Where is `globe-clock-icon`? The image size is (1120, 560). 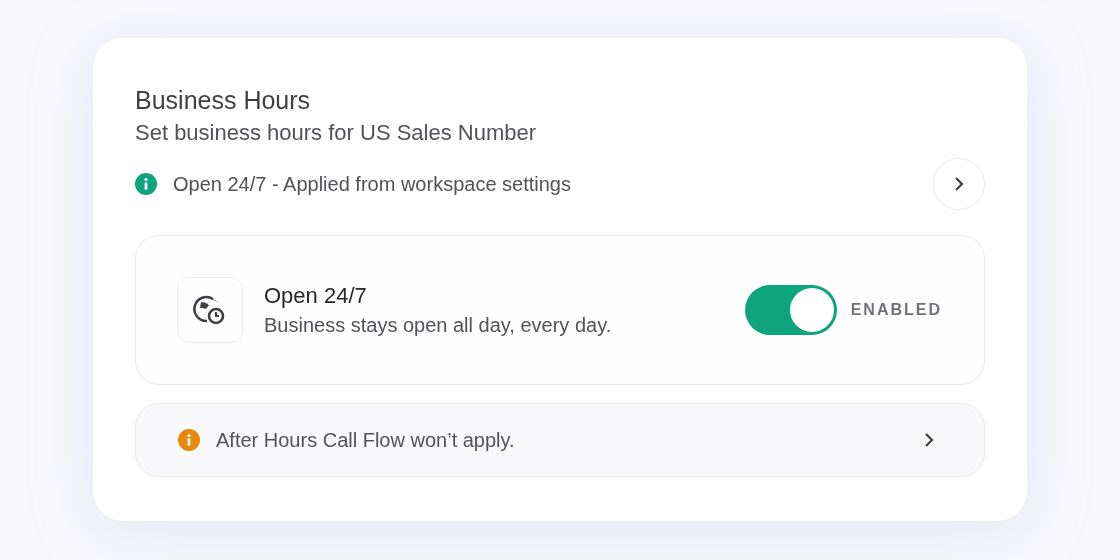
globe-clock-icon is located at coordinates (210, 310).